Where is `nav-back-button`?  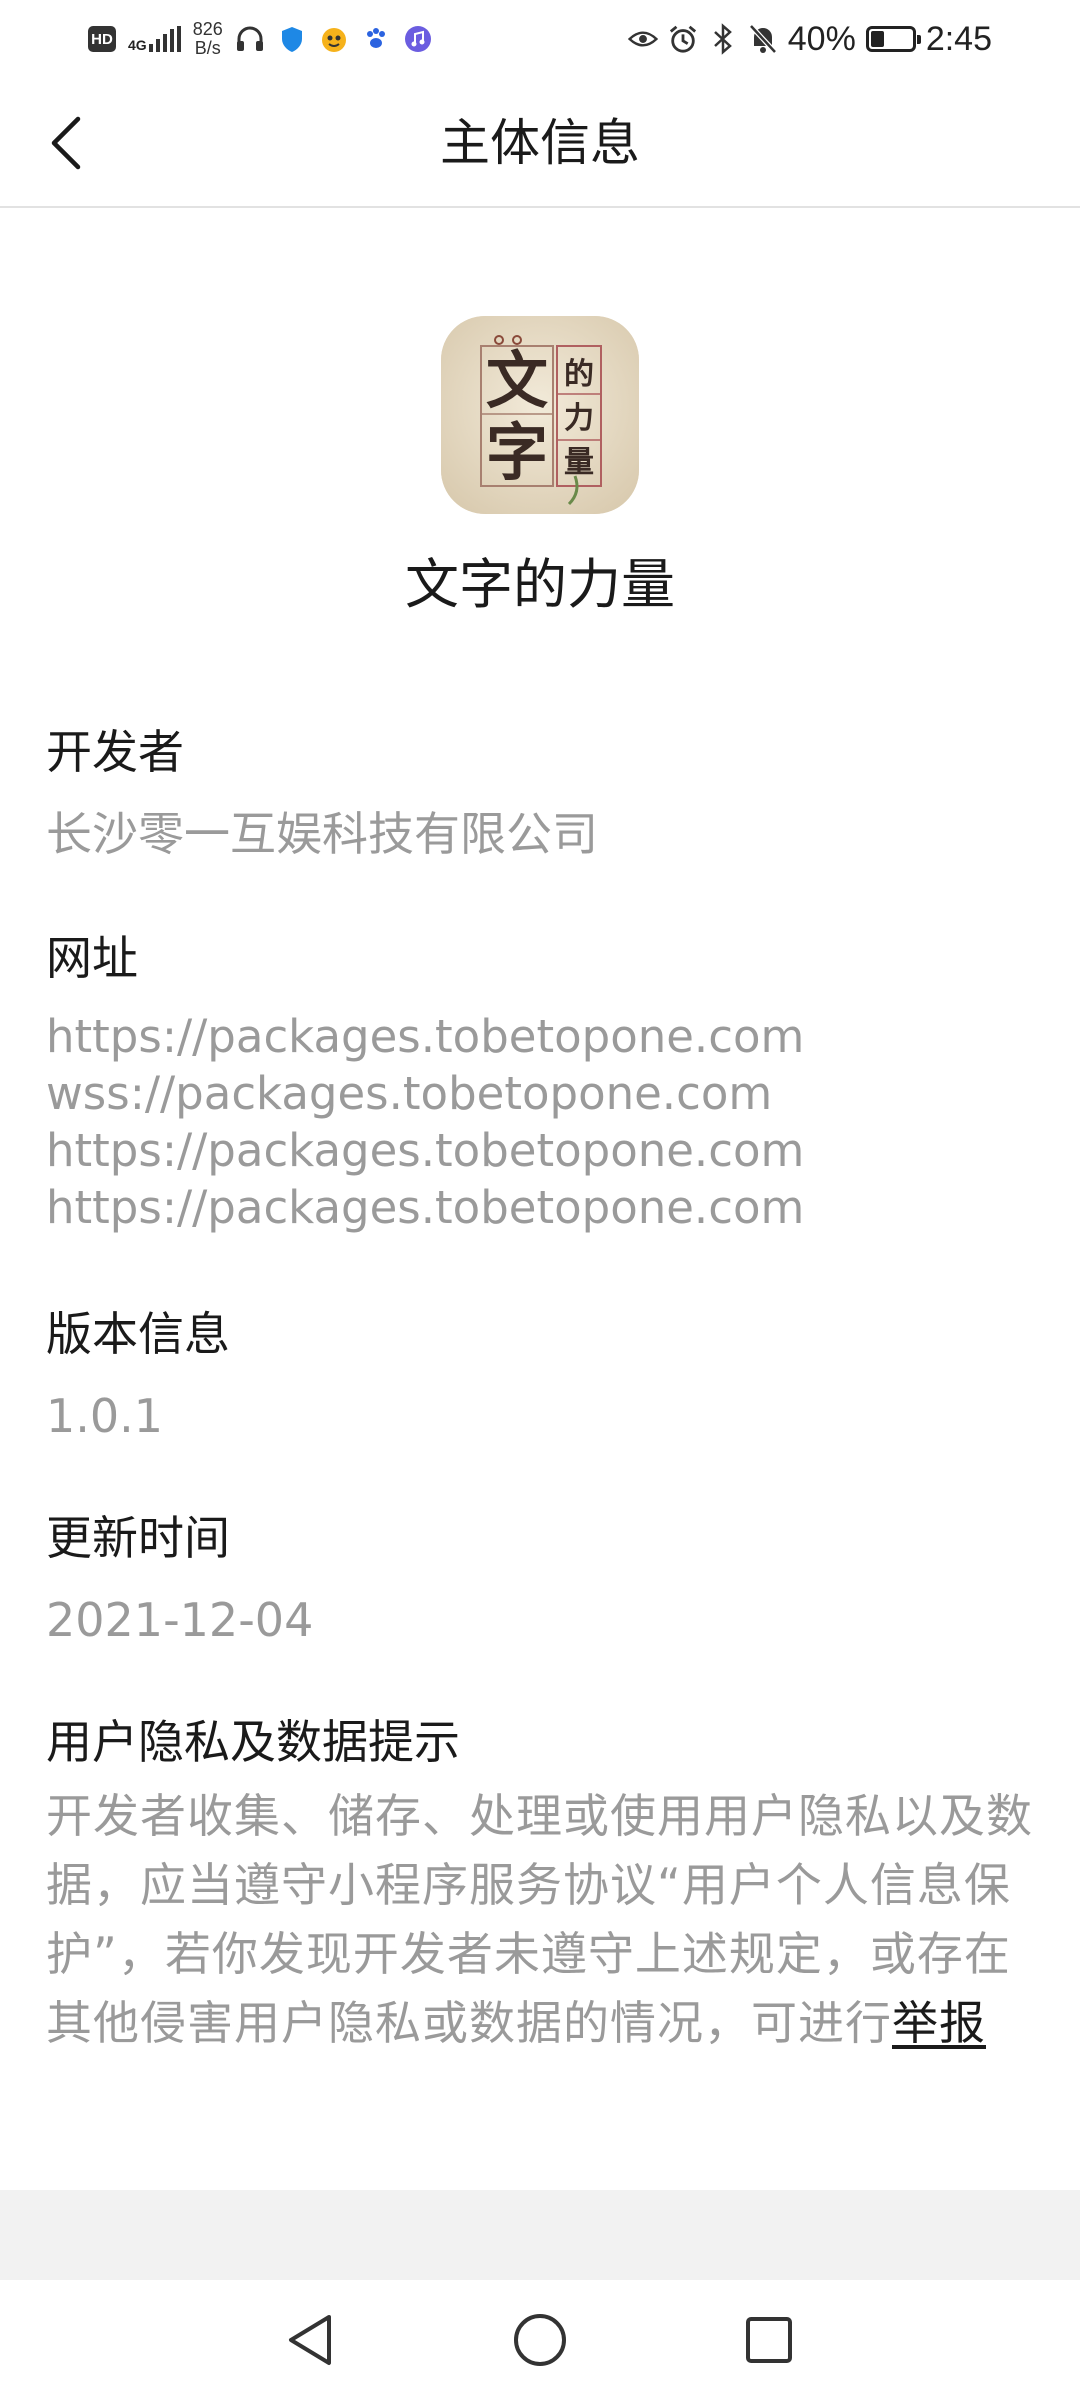
nav-back-button is located at coordinates (310, 2340).